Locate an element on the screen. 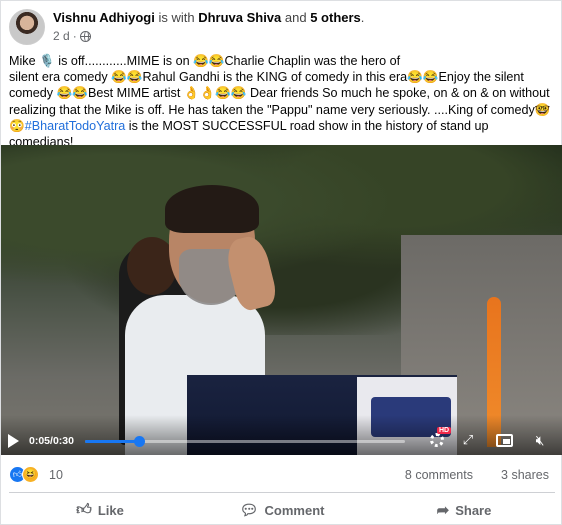 The width and height of the screenshot is (562, 525). fullscreen-button: ⤢ is located at coordinates (468, 440).